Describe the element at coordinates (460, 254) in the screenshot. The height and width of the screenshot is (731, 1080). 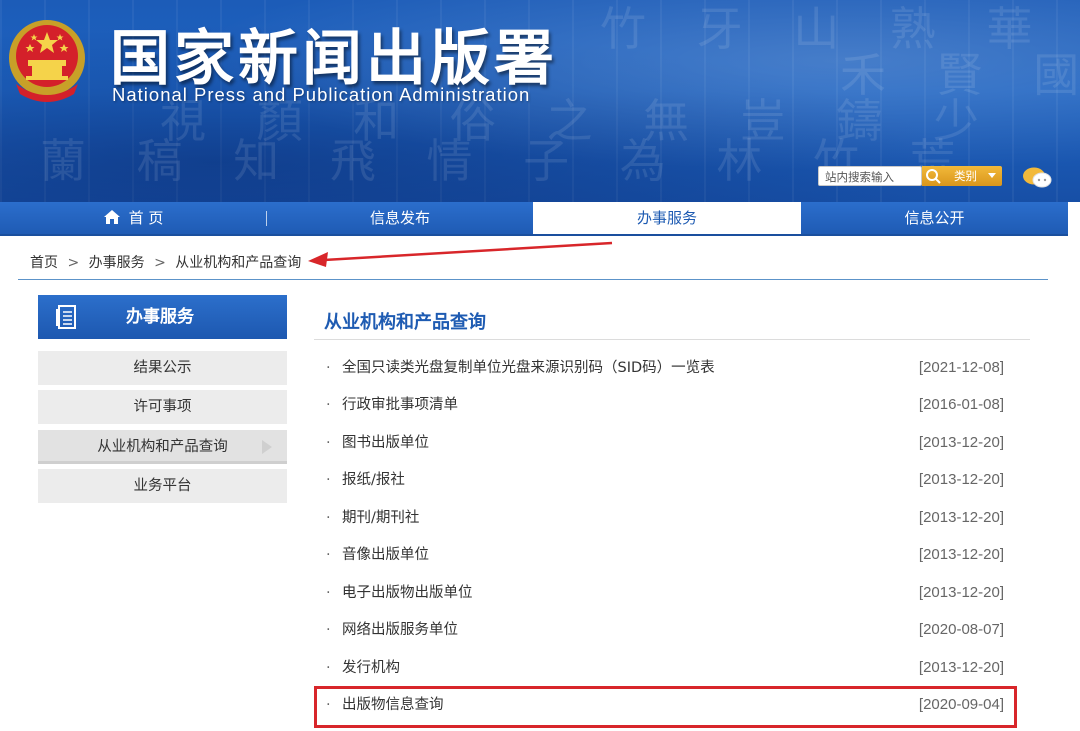
I see `annotation-arrow-icon` at that location.